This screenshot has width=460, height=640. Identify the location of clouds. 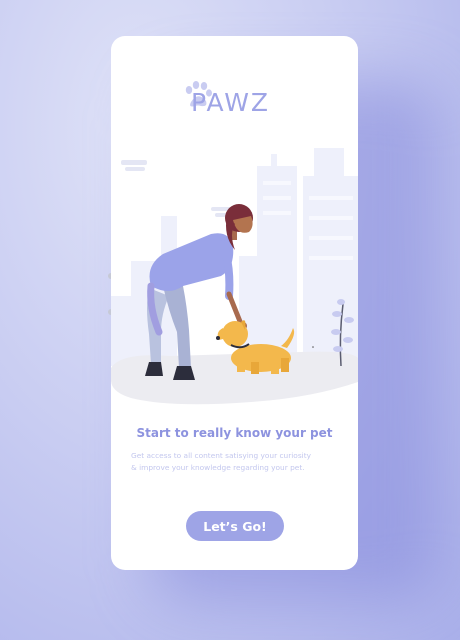
(178, 188).